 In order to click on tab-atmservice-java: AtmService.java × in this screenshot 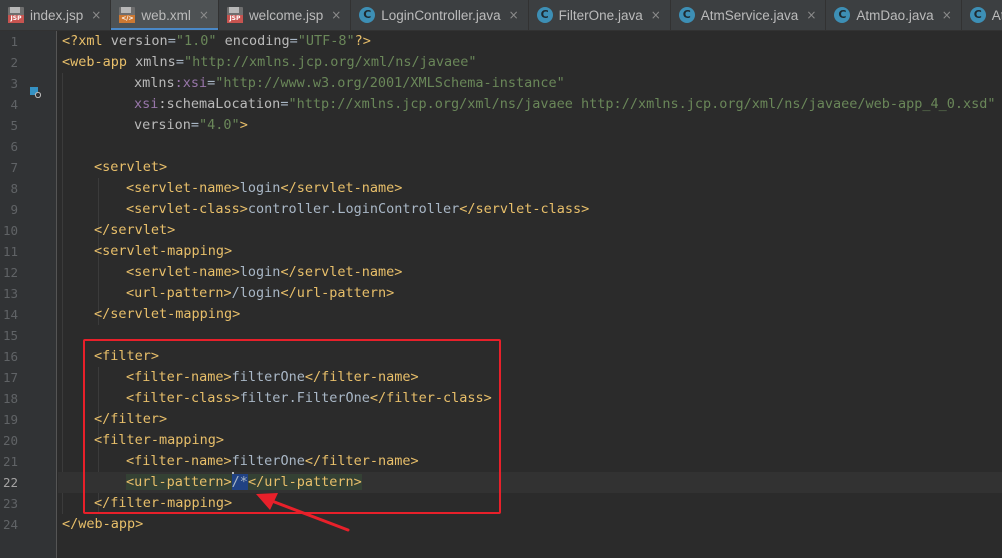, I will do `click(749, 15)`.